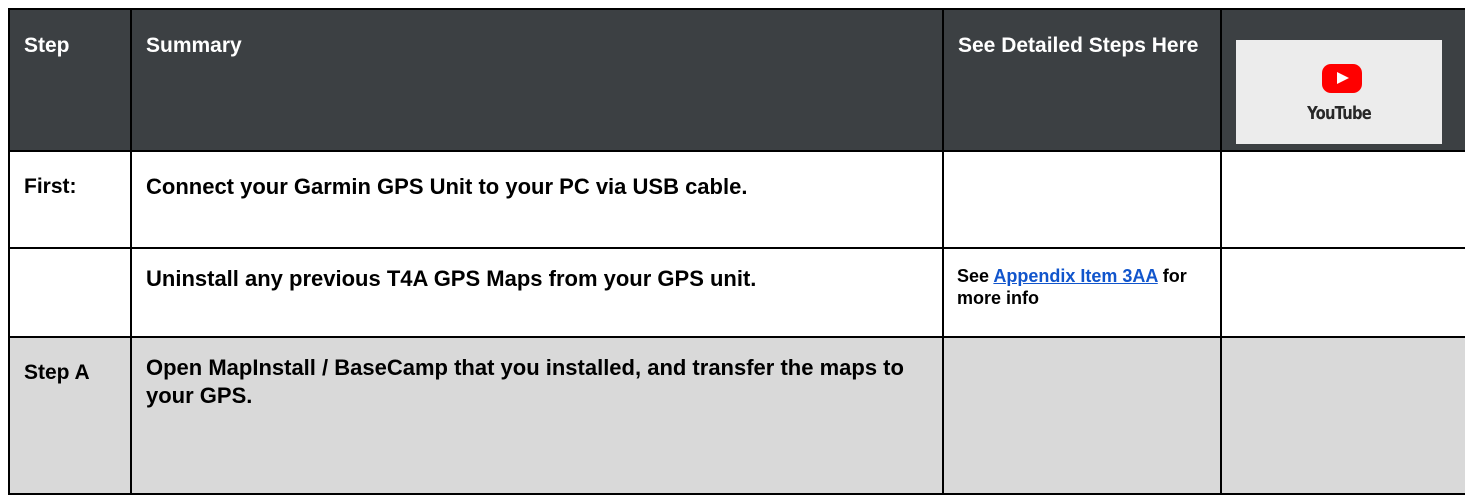  What do you see at coordinates (1339, 113) in the screenshot?
I see `youtube-logo-text: YouTube` at bounding box center [1339, 113].